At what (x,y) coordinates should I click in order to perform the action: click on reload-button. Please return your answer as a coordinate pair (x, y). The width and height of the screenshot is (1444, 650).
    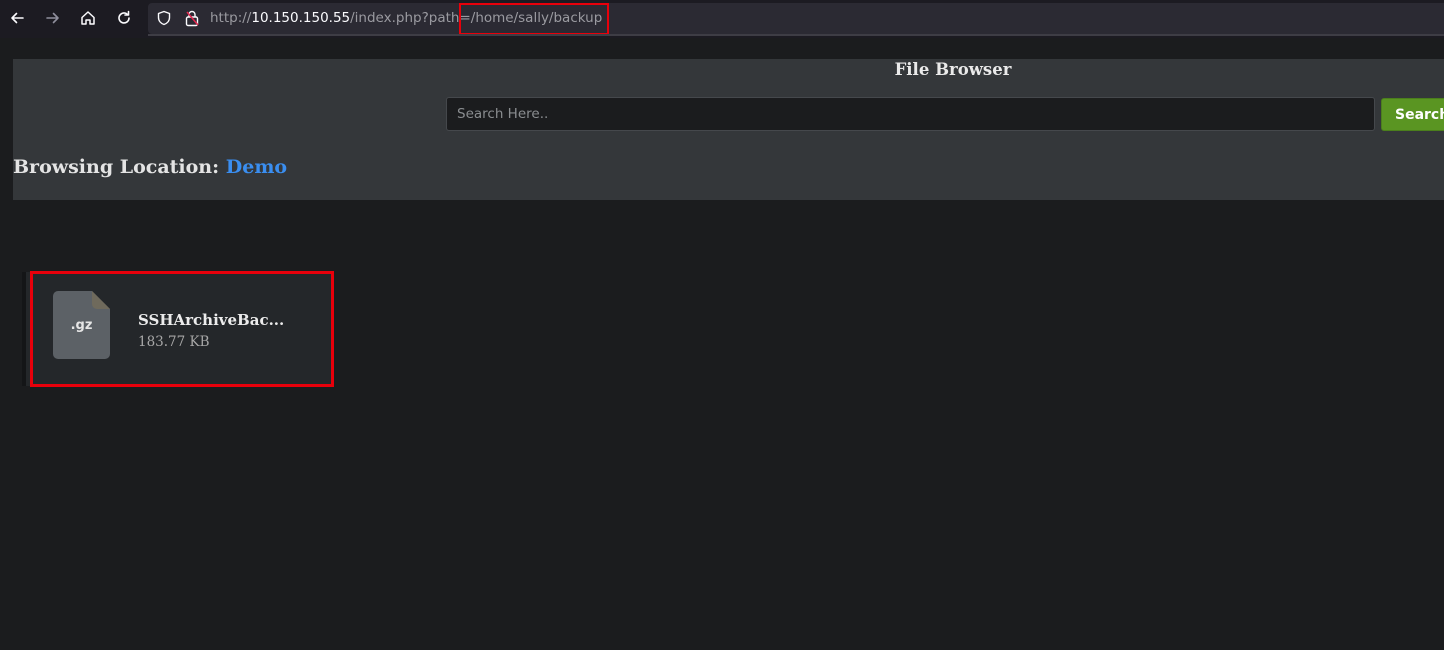
    Looking at the image, I should click on (124, 18).